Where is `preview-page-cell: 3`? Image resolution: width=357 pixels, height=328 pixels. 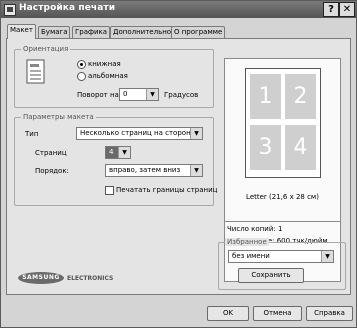 preview-page-cell: 3 is located at coordinates (265, 147).